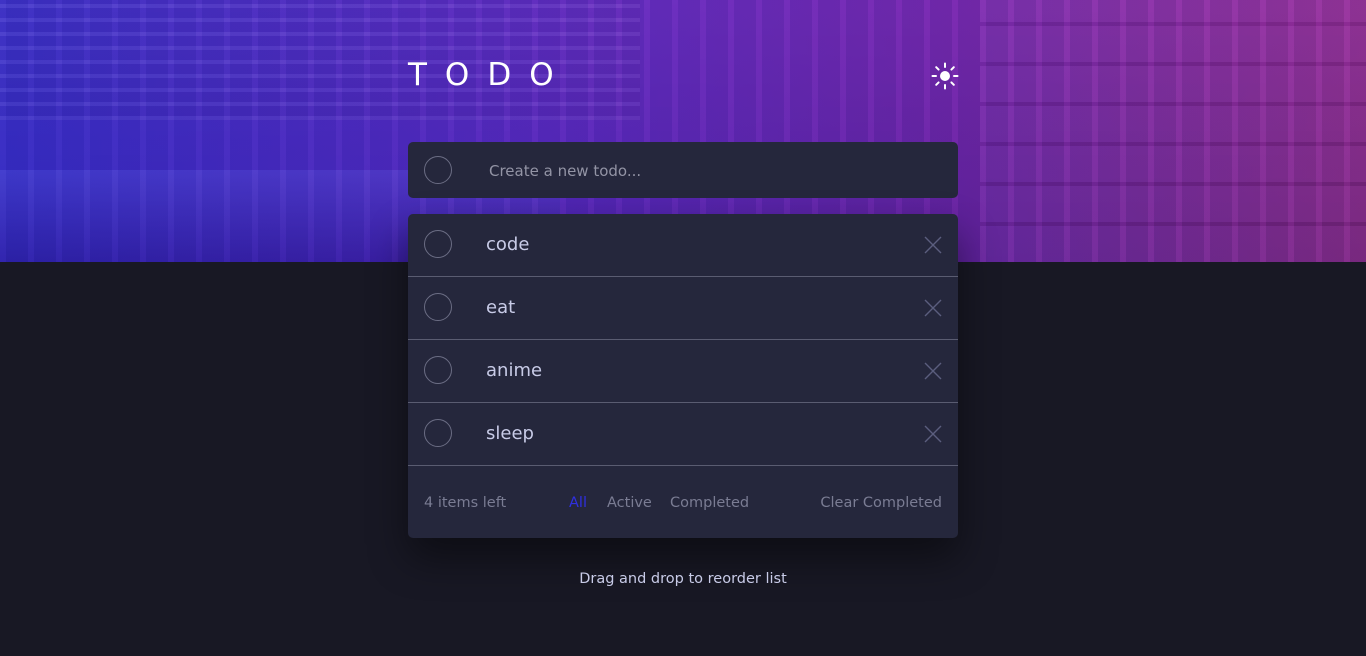  Describe the element at coordinates (490, 75) in the screenshot. I see `app-title: TODO` at that location.